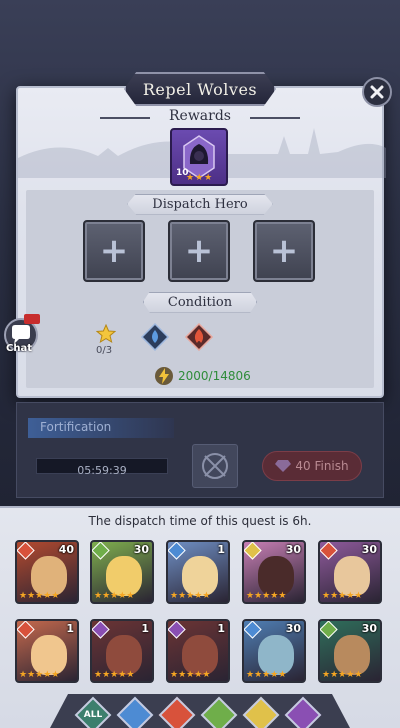 This screenshot has height=728, width=400. I want to click on fortification-label: Fortification, so click(76, 427).